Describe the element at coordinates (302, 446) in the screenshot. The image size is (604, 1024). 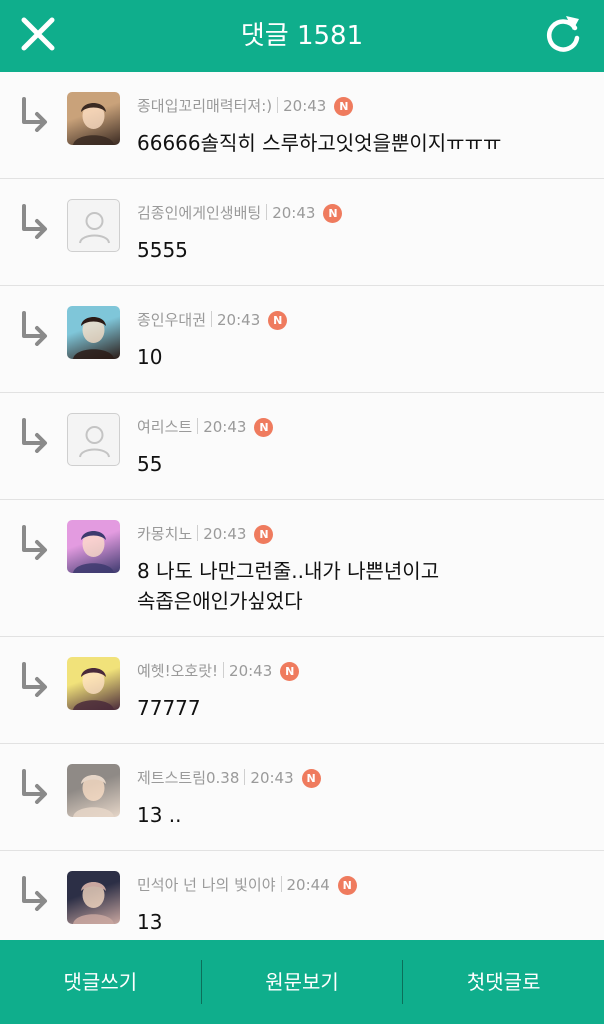
I see `comment-row: 여리스트 20:43 N 55` at that location.